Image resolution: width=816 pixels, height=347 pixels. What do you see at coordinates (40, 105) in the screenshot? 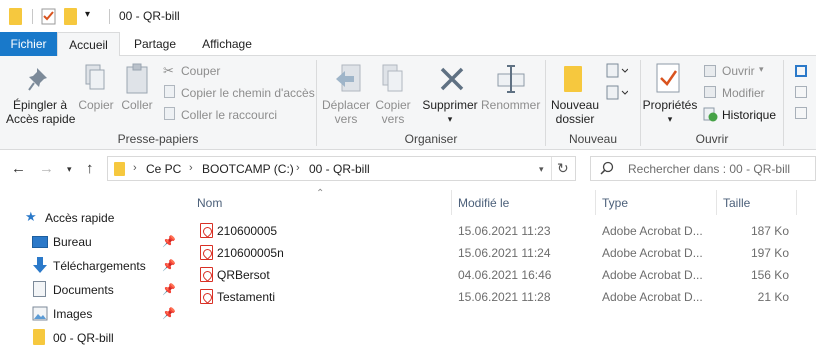
I see `pin-label-1: Épingler à` at bounding box center [40, 105].